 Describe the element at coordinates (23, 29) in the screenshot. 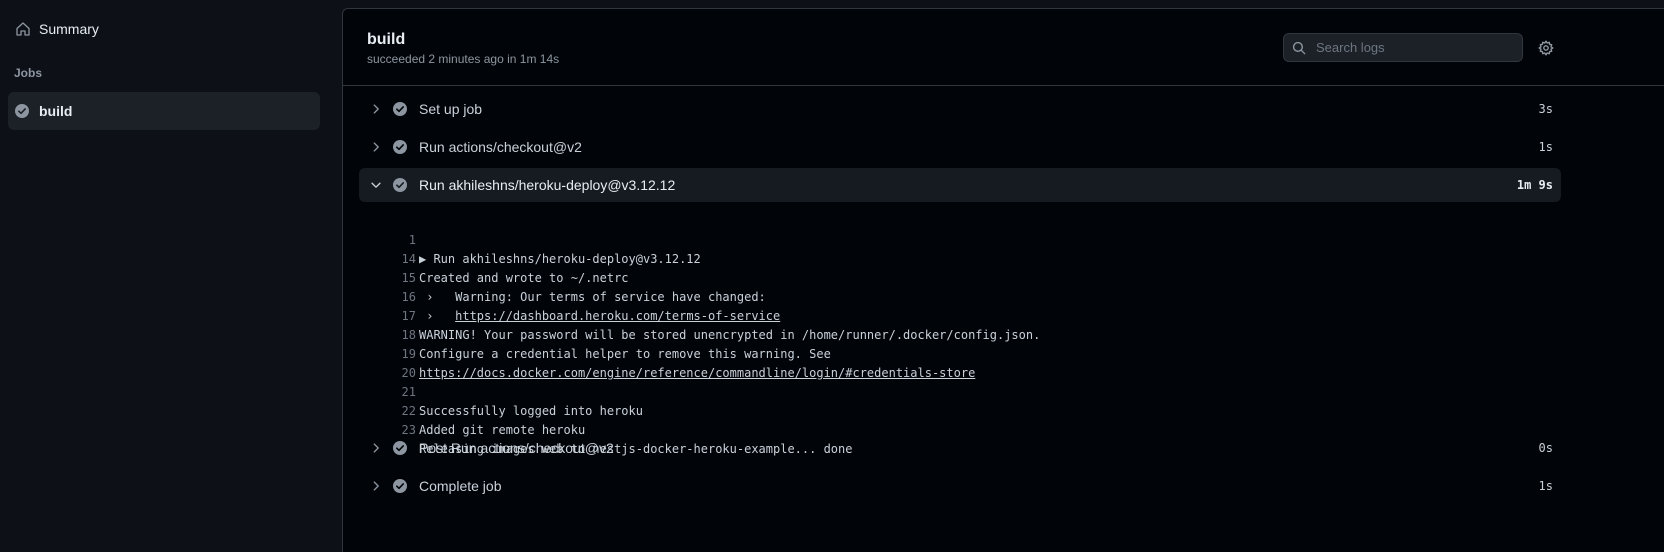

I see `home-icon` at that location.